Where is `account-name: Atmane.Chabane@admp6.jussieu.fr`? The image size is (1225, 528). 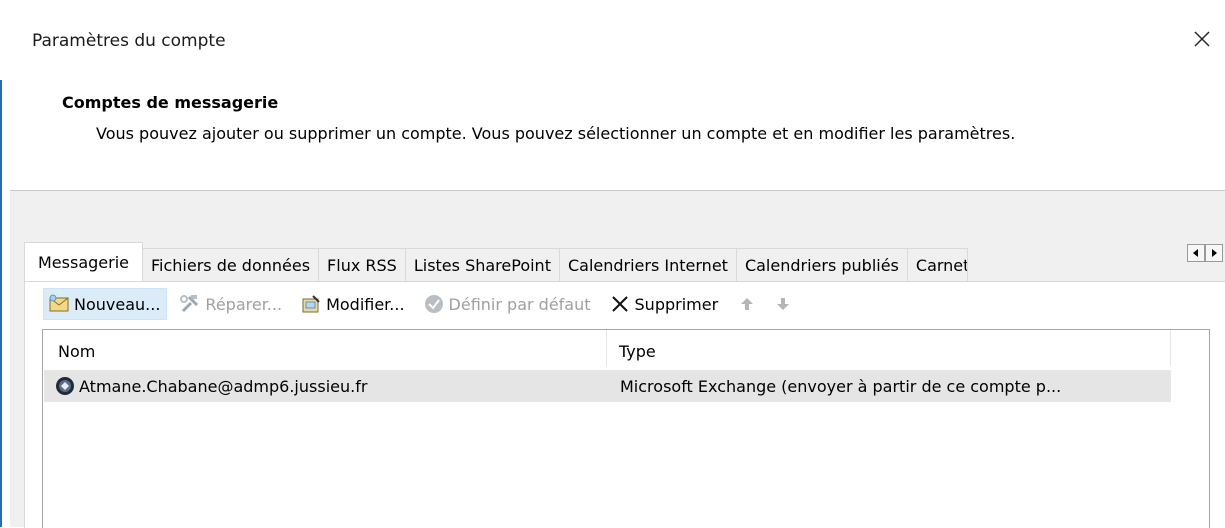
account-name: Atmane.Chabane@admp6.jussieu.fr is located at coordinates (223, 386).